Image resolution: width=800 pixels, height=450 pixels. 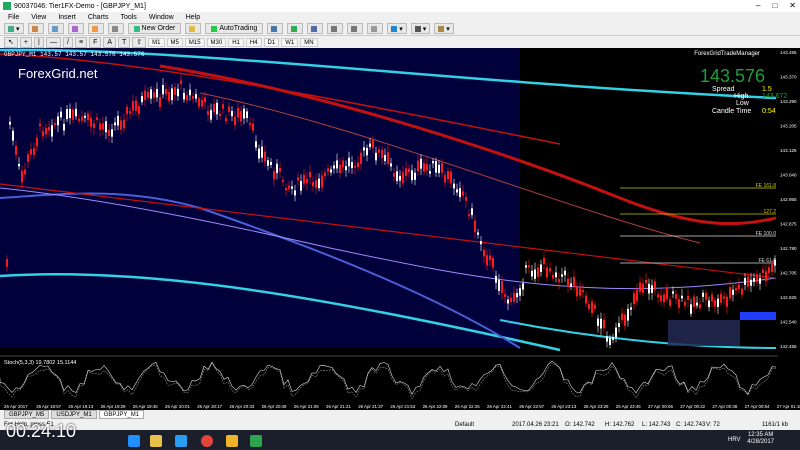 What do you see at coordinates (38, 42) in the screenshot?
I see `vertical-line-button: |` at bounding box center [38, 42].